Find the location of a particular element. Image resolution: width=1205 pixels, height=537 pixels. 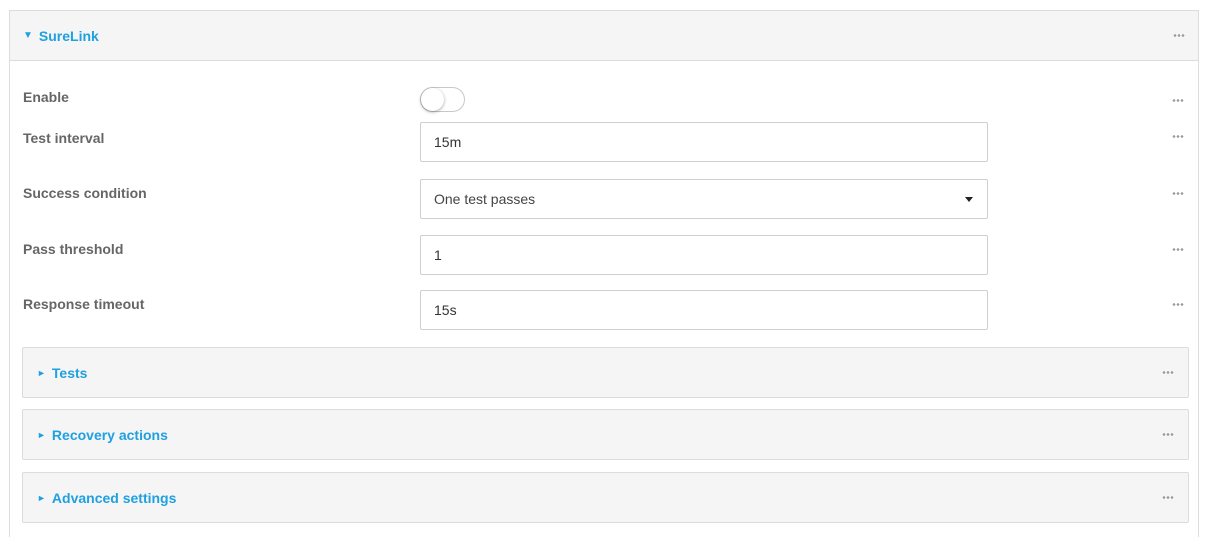

pass-threshold-label: Pass threshold is located at coordinates (73, 249).